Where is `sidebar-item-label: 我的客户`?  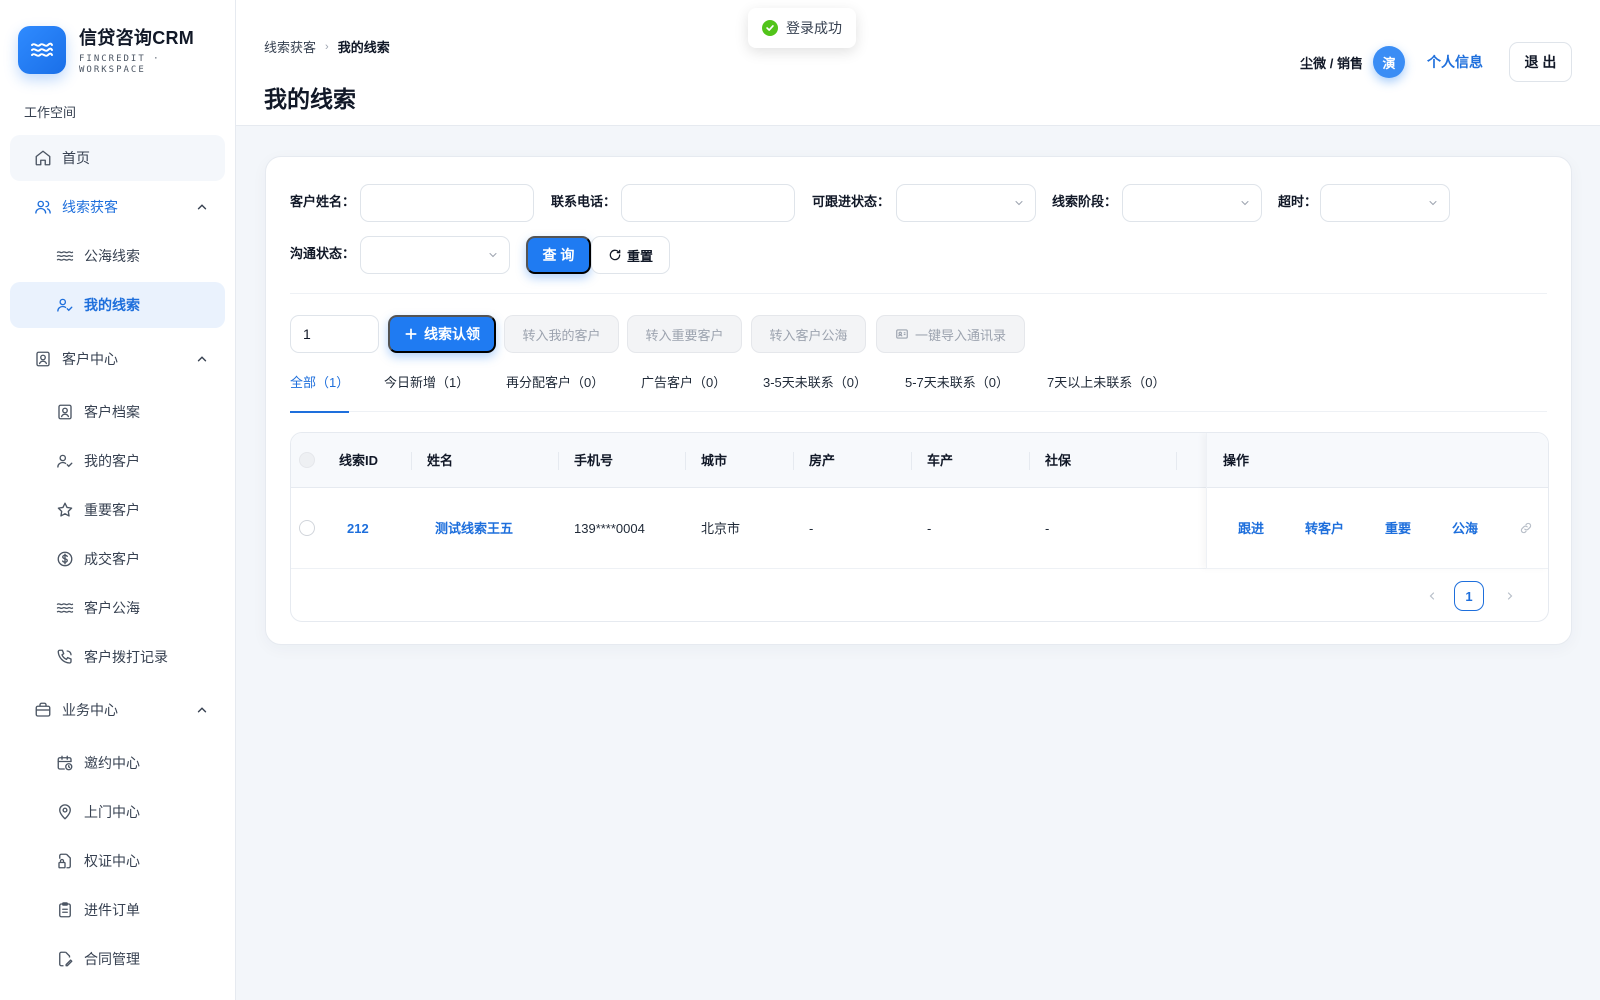 sidebar-item-label: 我的客户 is located at coordinates (112, 461).